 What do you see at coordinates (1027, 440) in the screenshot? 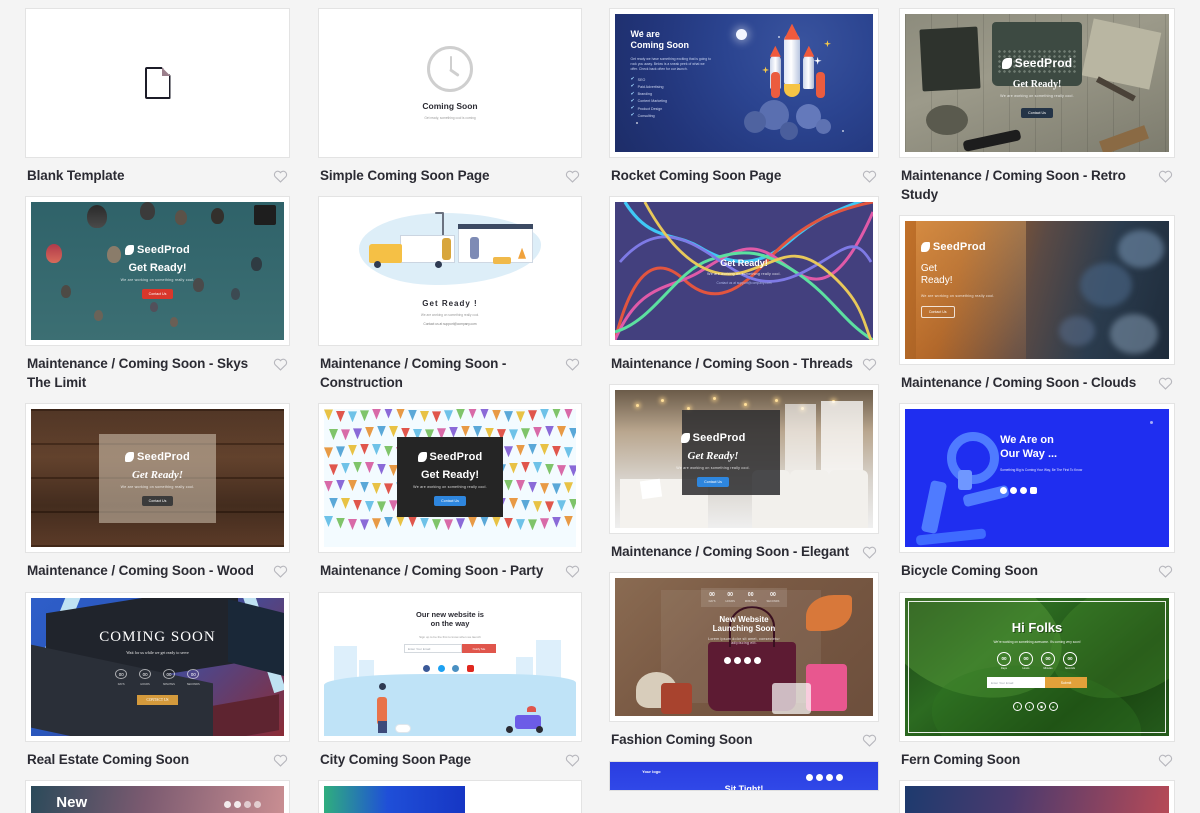
I see `thumb-heading: We Are on` at bounding box center [1027, 440].